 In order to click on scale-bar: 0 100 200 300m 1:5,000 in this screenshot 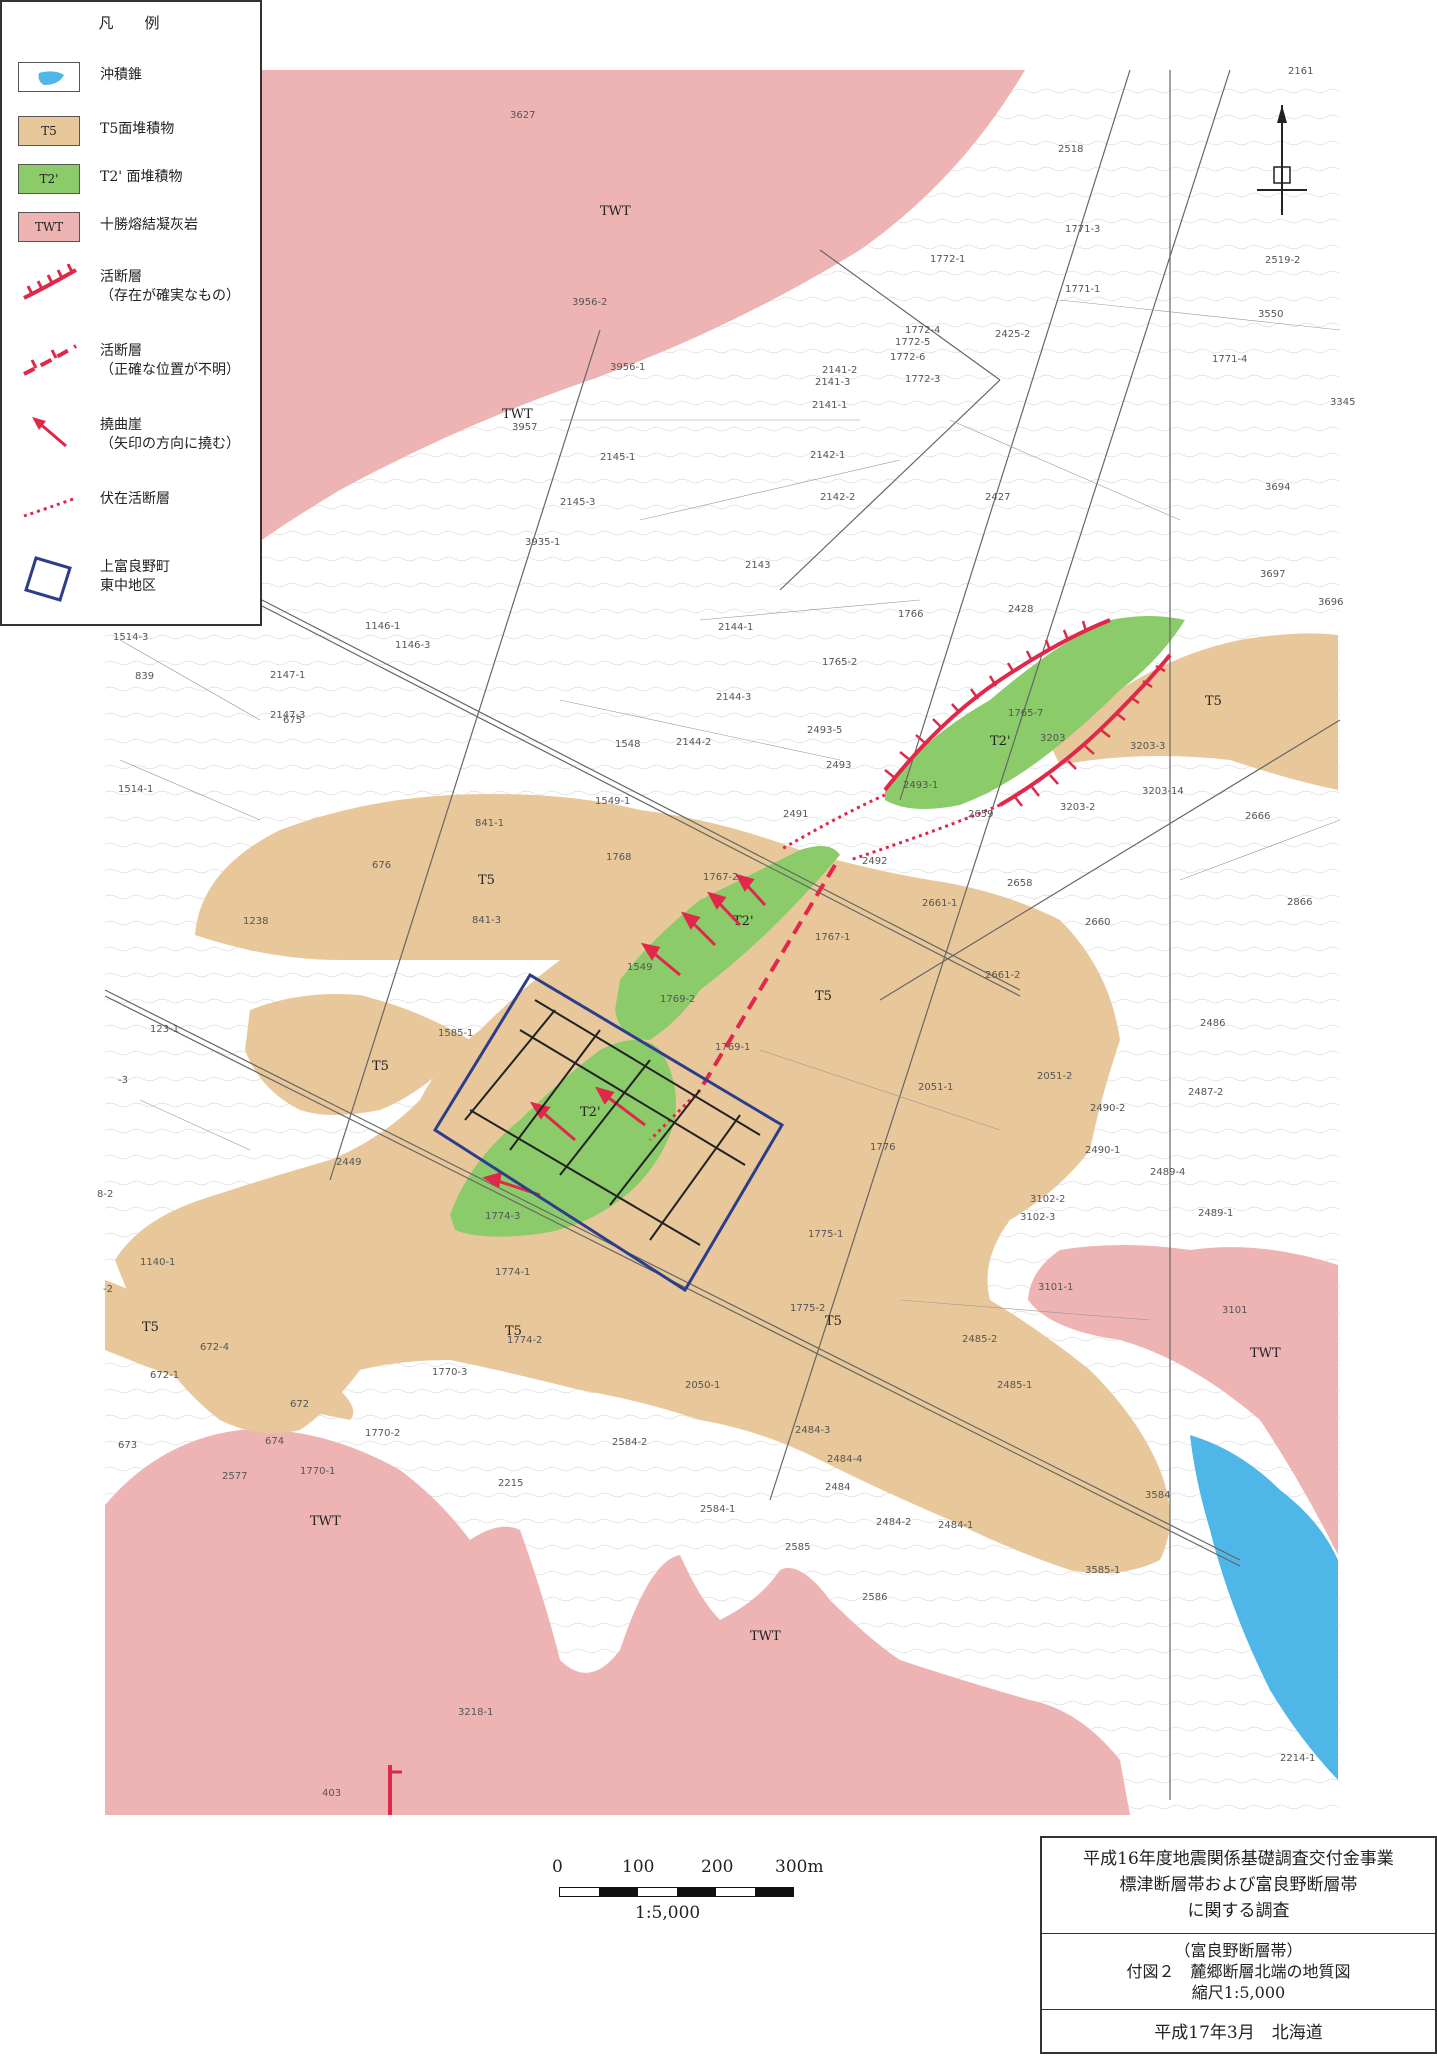, I will do `click(695, 1890)`.